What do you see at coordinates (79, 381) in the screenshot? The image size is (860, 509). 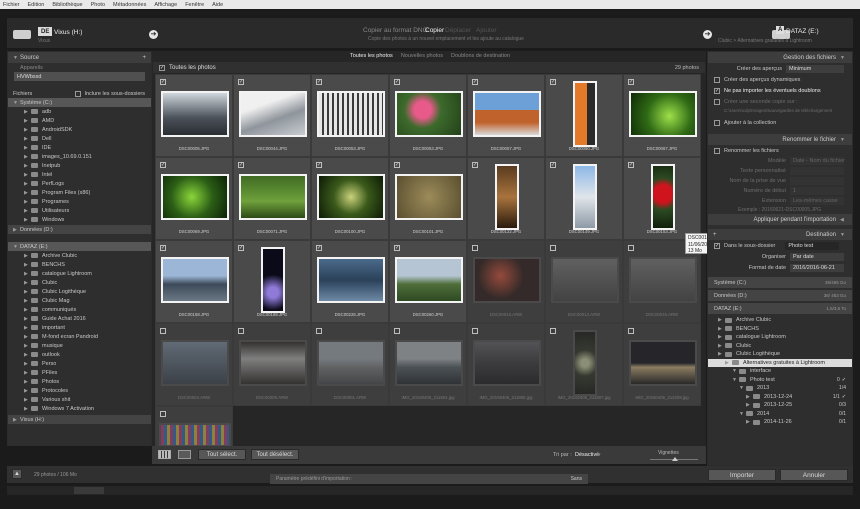 I see `folder-item: ▶ Photos` at bounding box center [79, 381].